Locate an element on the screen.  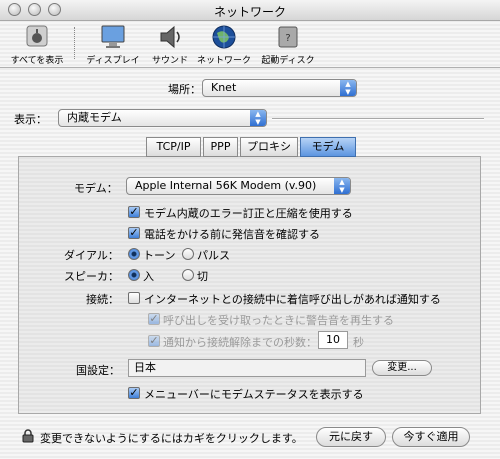
toolbar-sound: サウンド is located at coordinates (170, 44).